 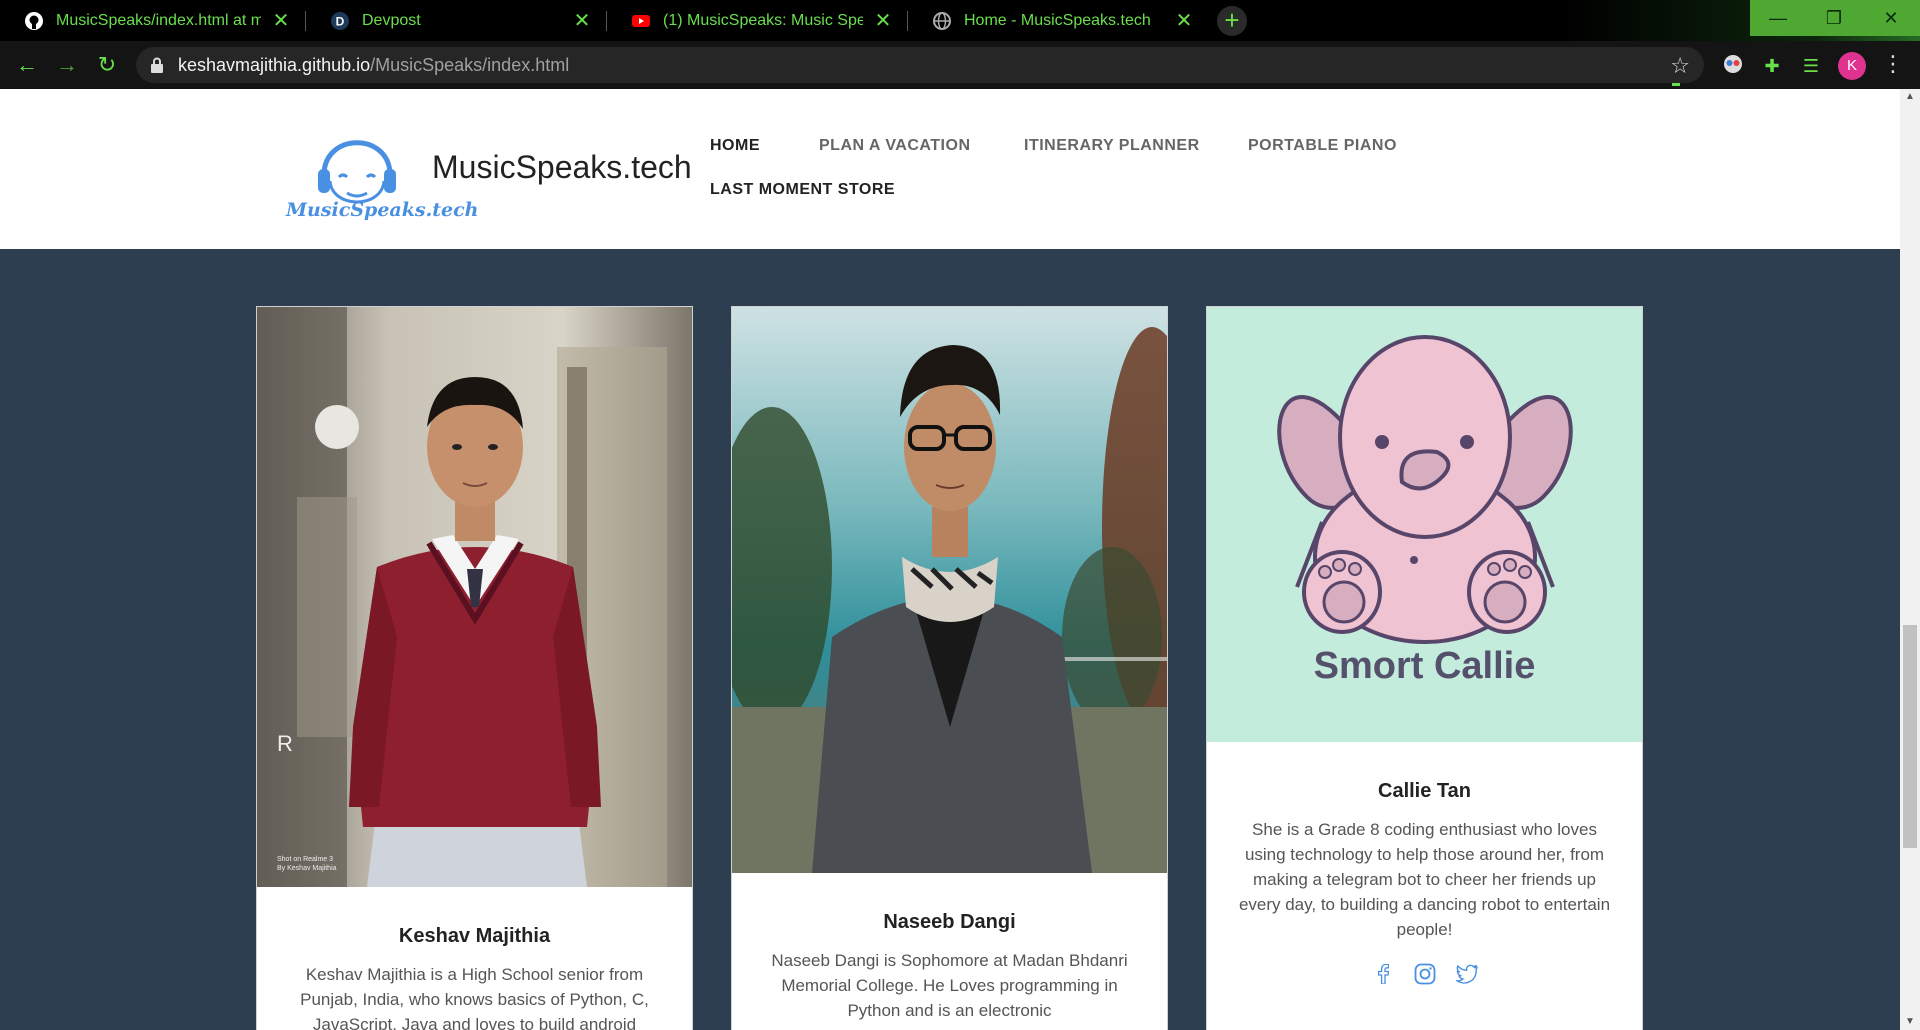 What do you see at coordinates (391, 20) in the screenshot?
I see `tab-title: Devpost` at bounding box center [391, 20].